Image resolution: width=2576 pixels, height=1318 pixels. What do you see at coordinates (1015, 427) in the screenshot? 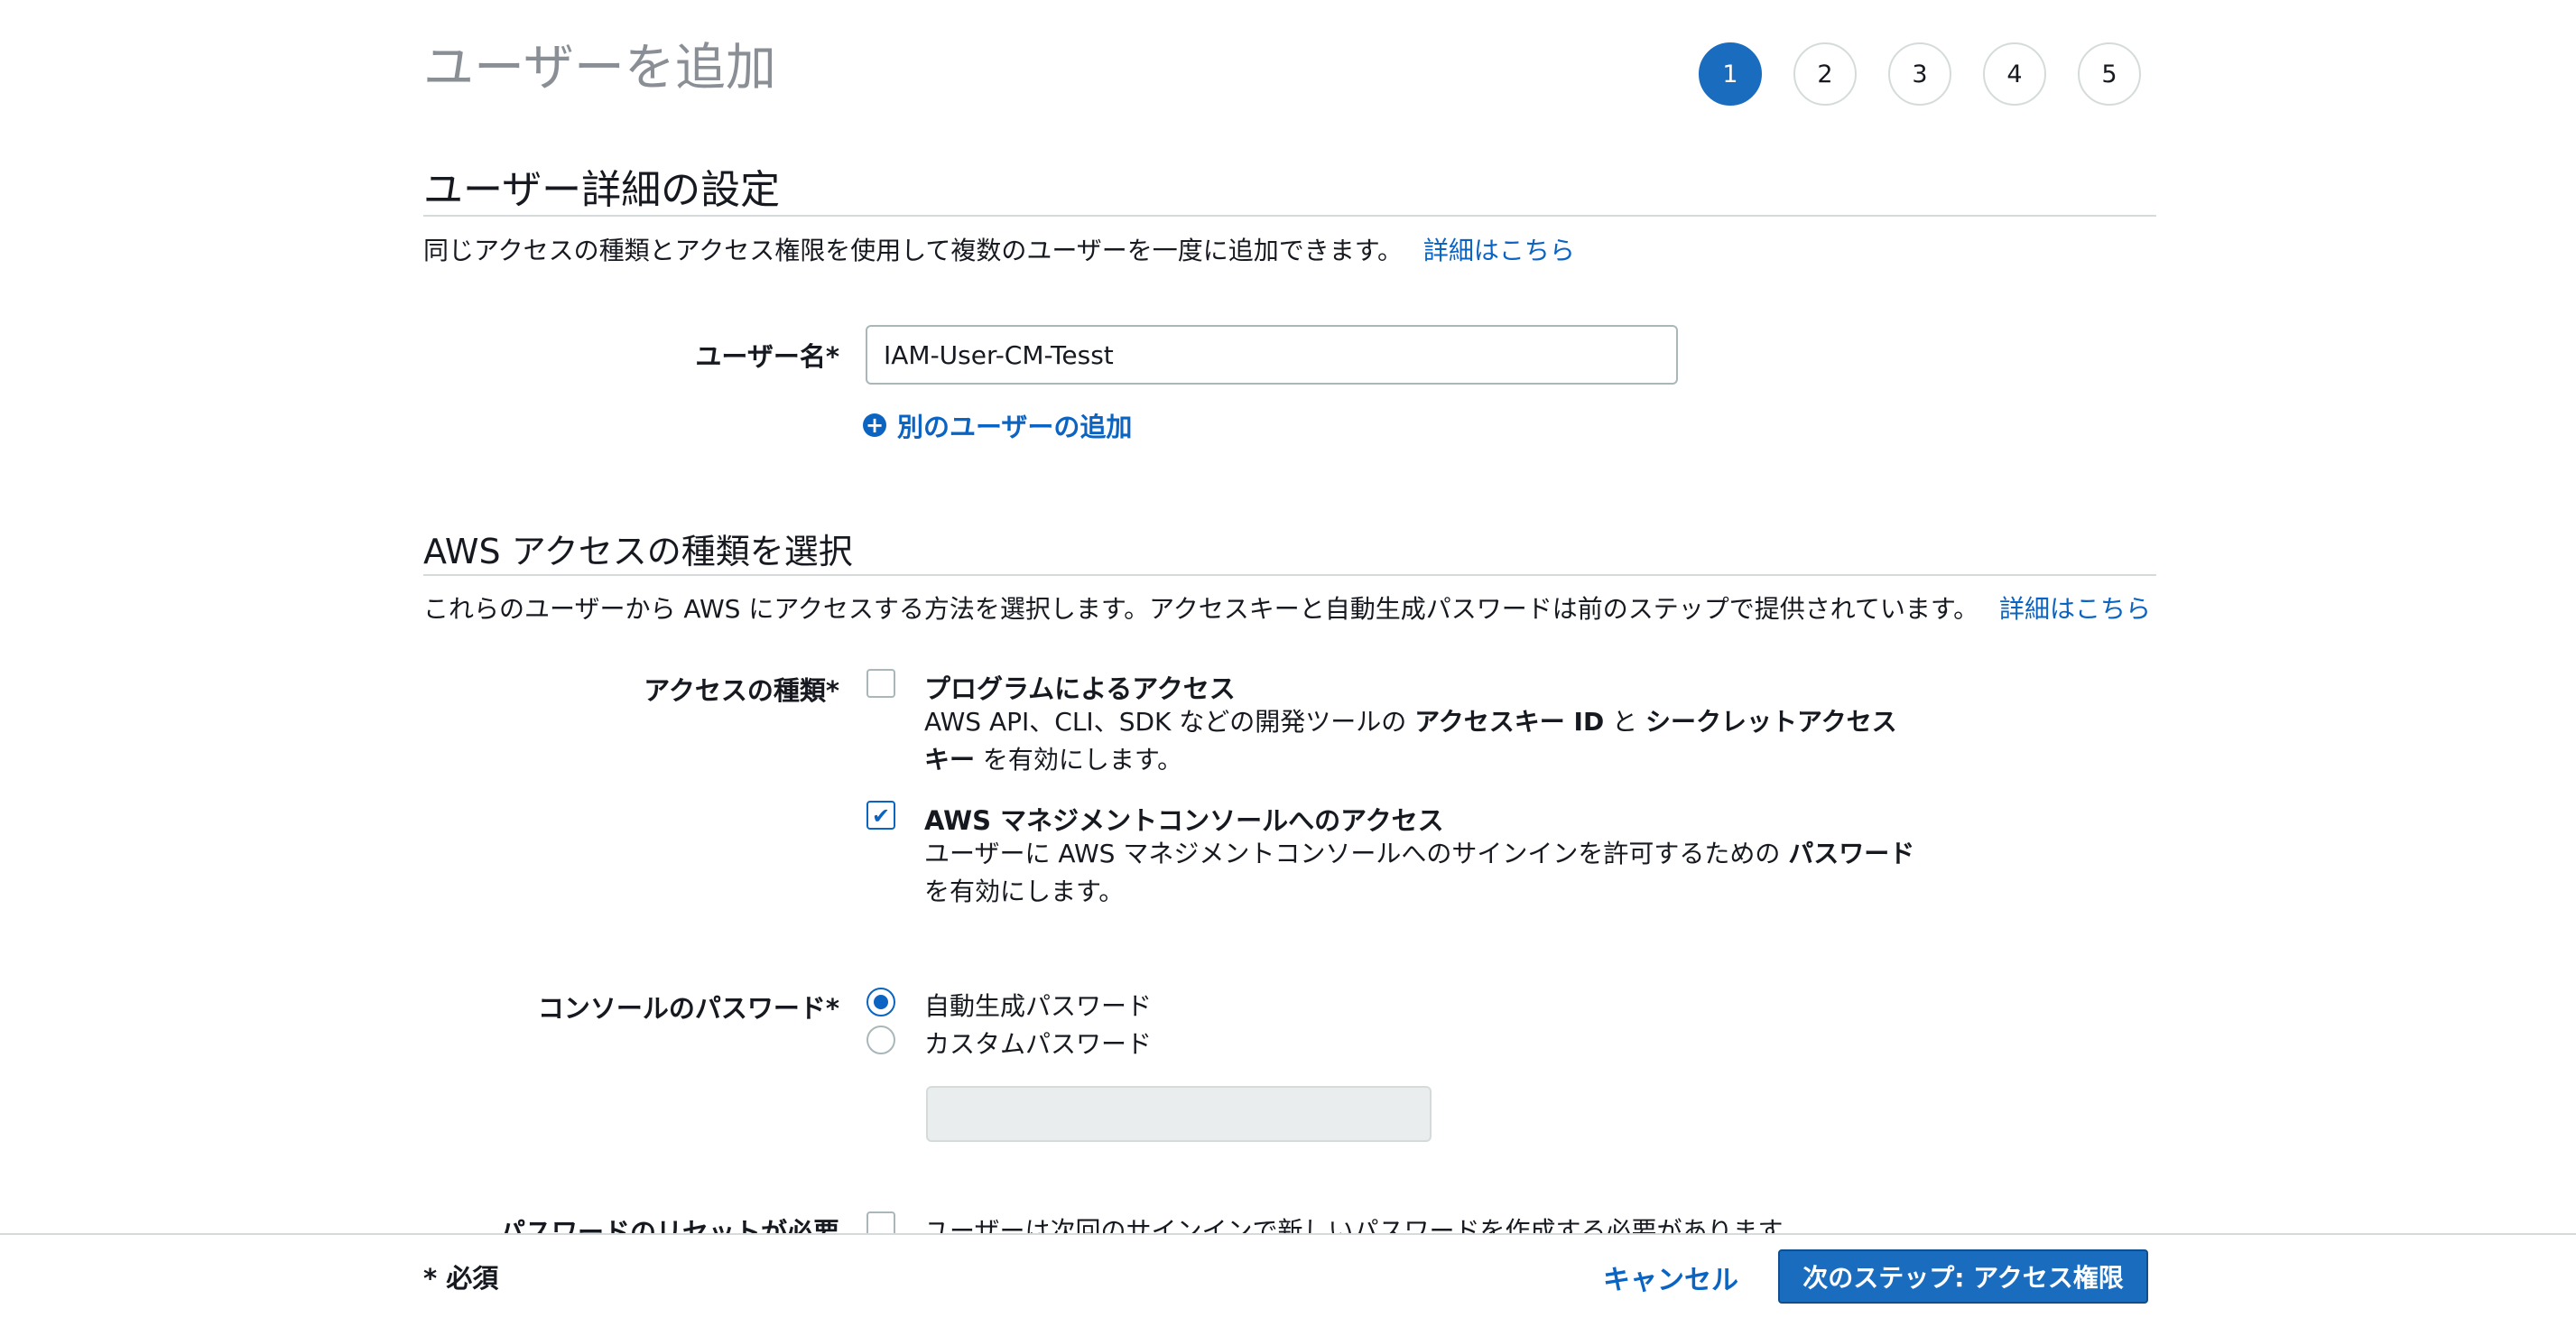
I see `add-another-user-label: 別のユーザーの追加` at bounding box center [1015, 427].